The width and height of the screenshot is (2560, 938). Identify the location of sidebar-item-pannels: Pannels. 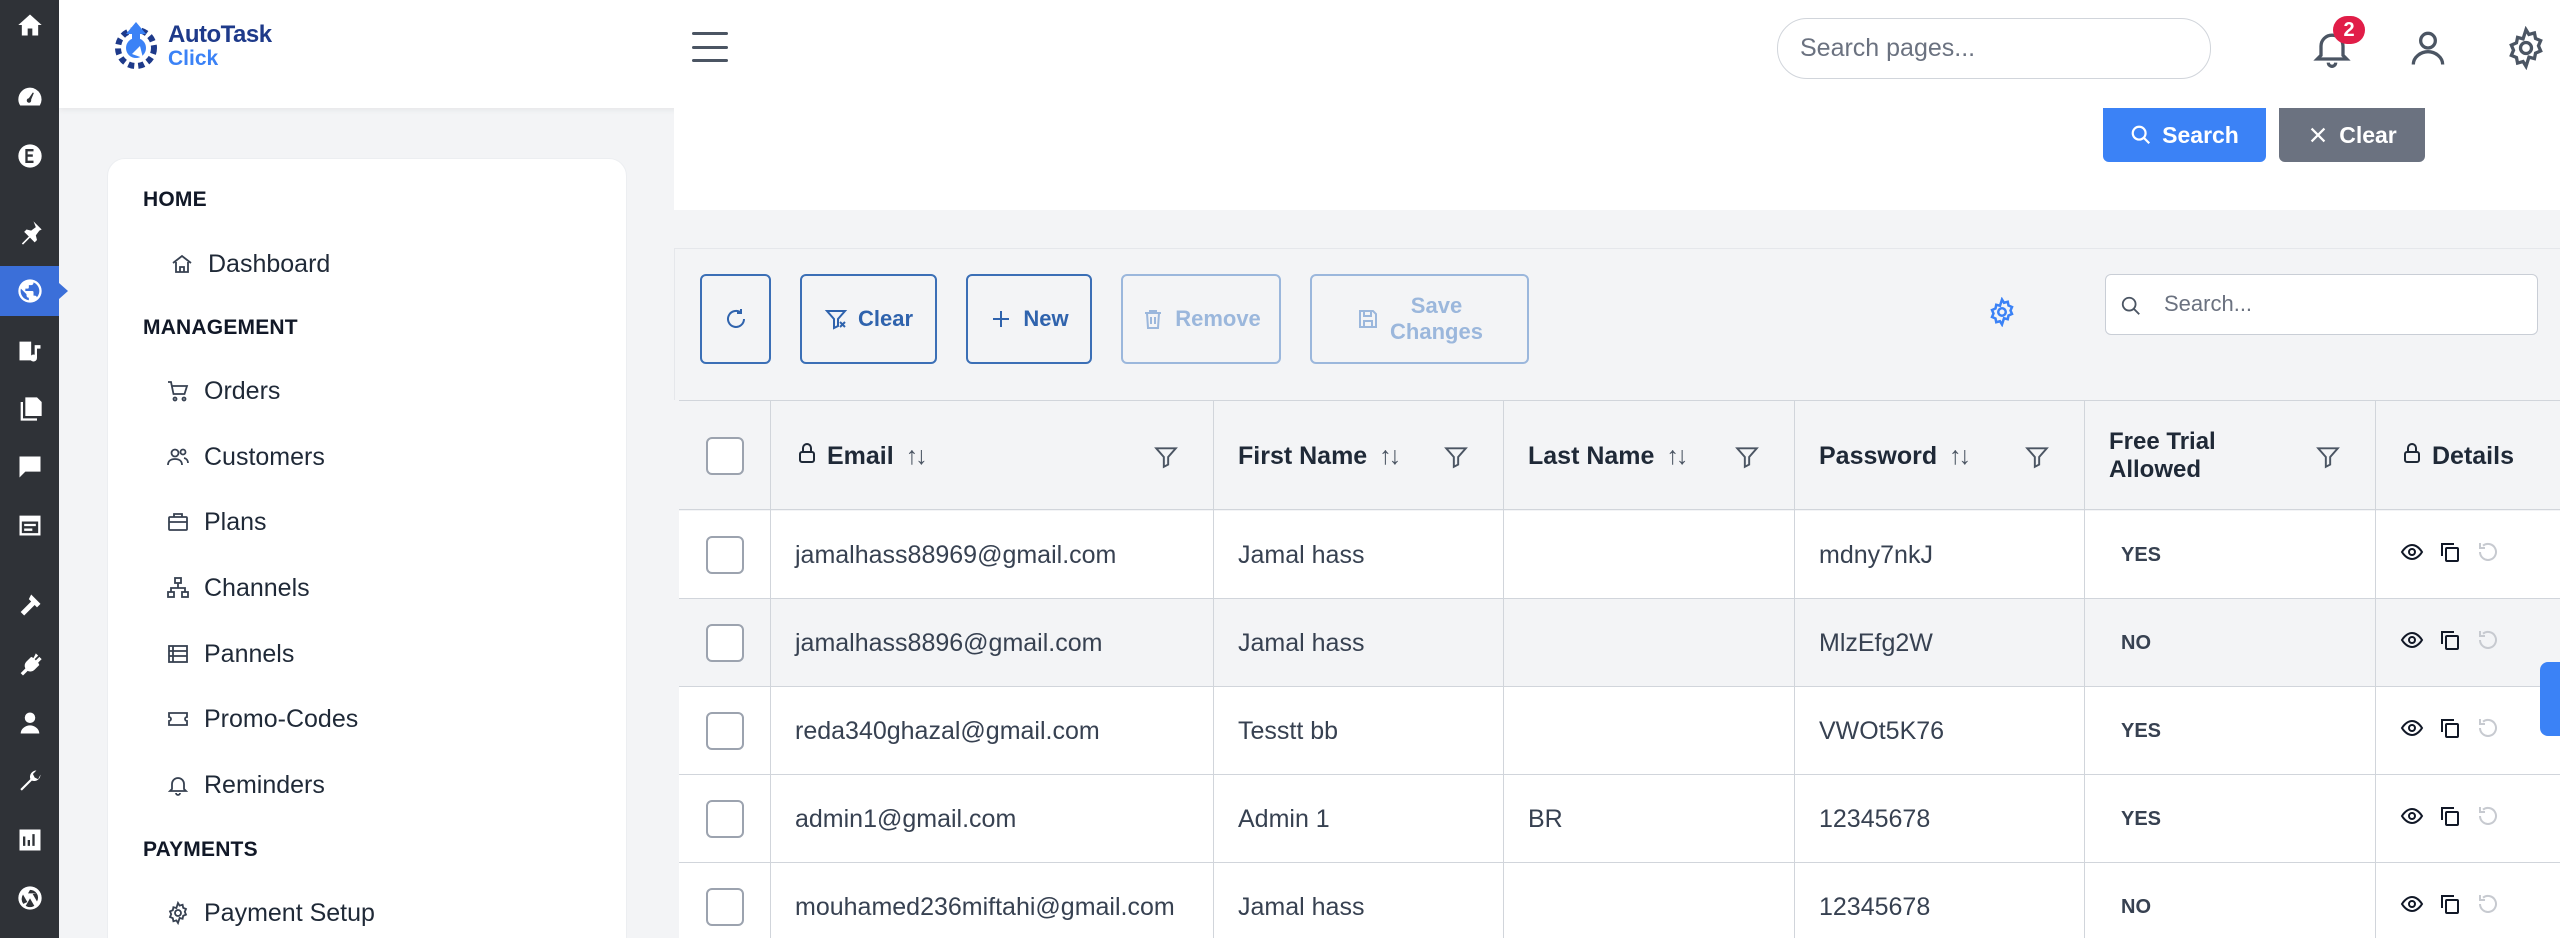
(230, 654).